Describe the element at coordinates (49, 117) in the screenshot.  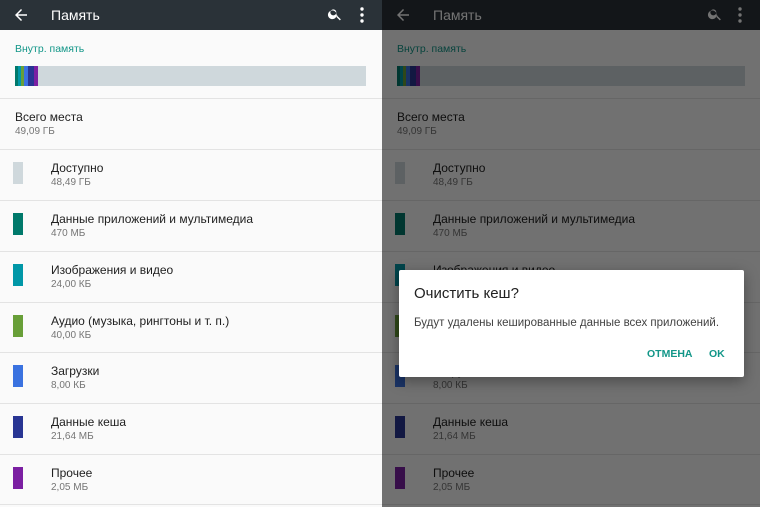
I see `total-space-label: Всего места` at that location.